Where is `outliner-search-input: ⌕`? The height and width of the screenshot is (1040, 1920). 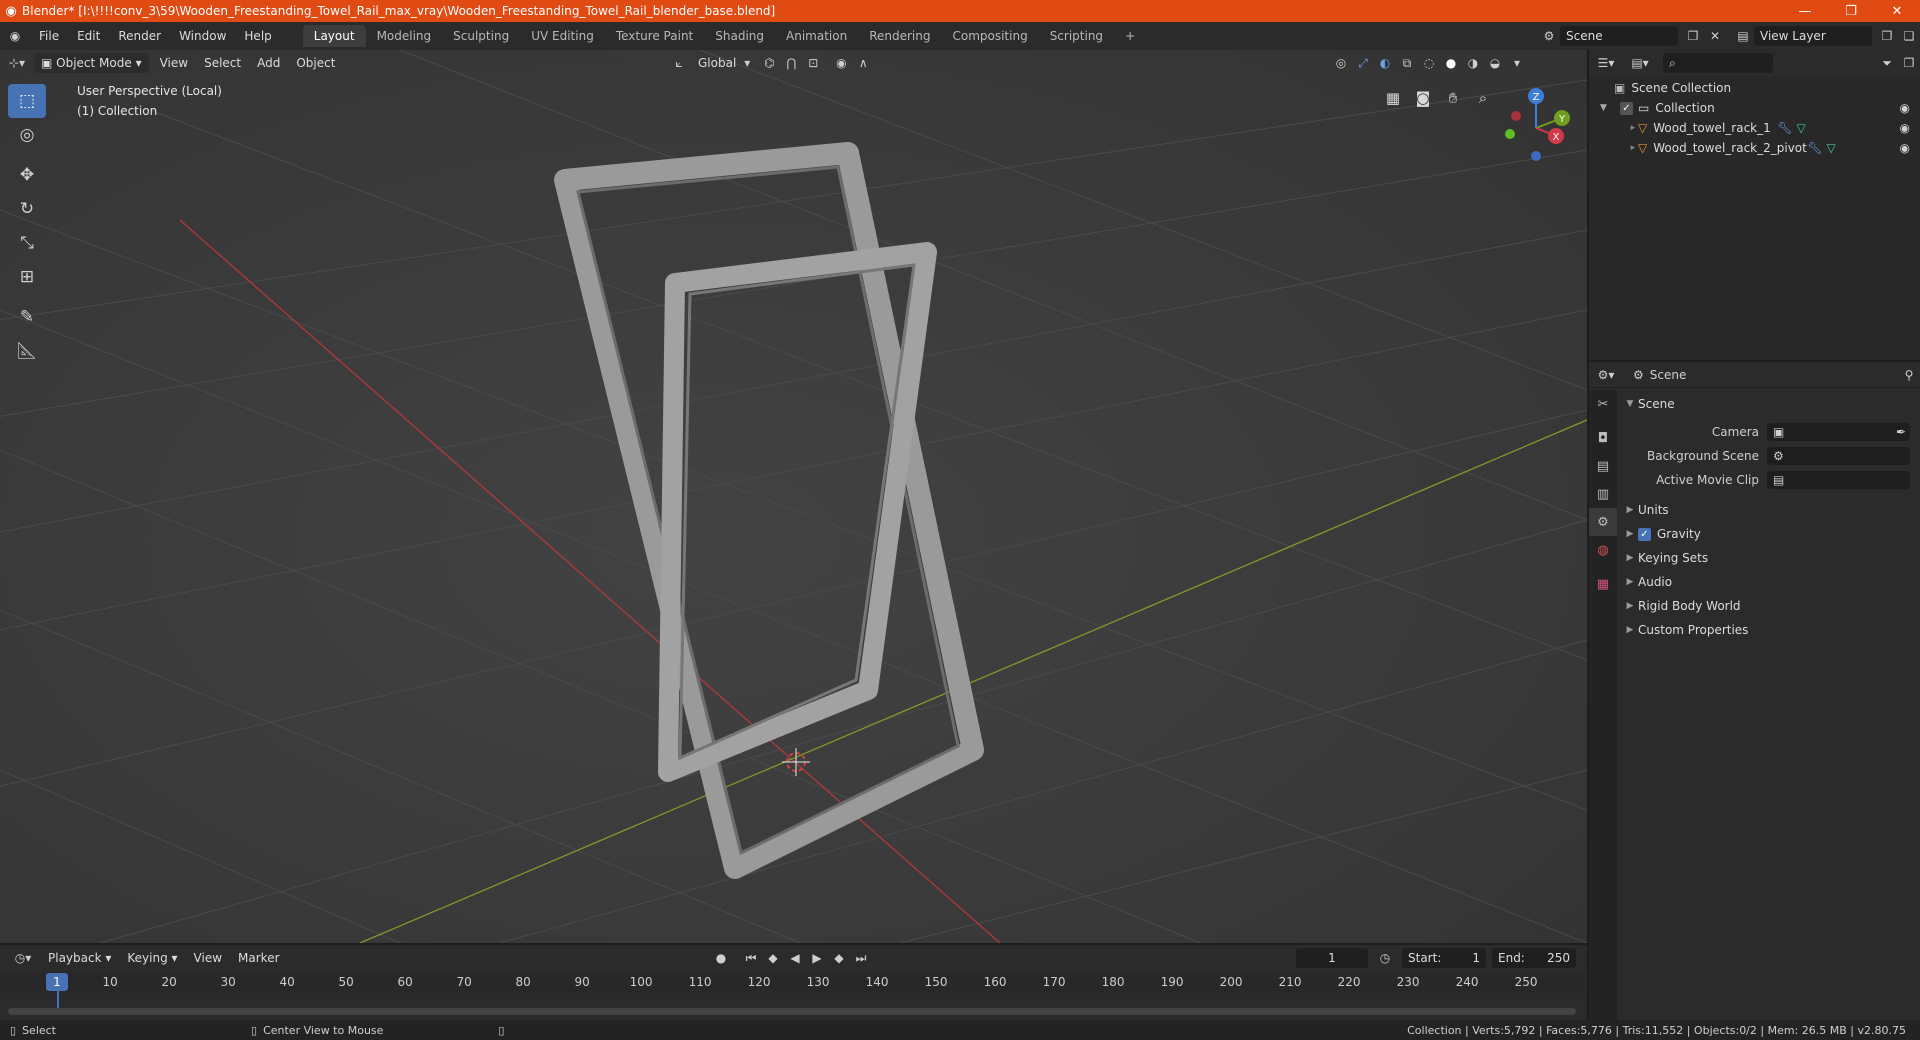
outliner-search-input: ⌕ is located at coordinates (1718, 63).